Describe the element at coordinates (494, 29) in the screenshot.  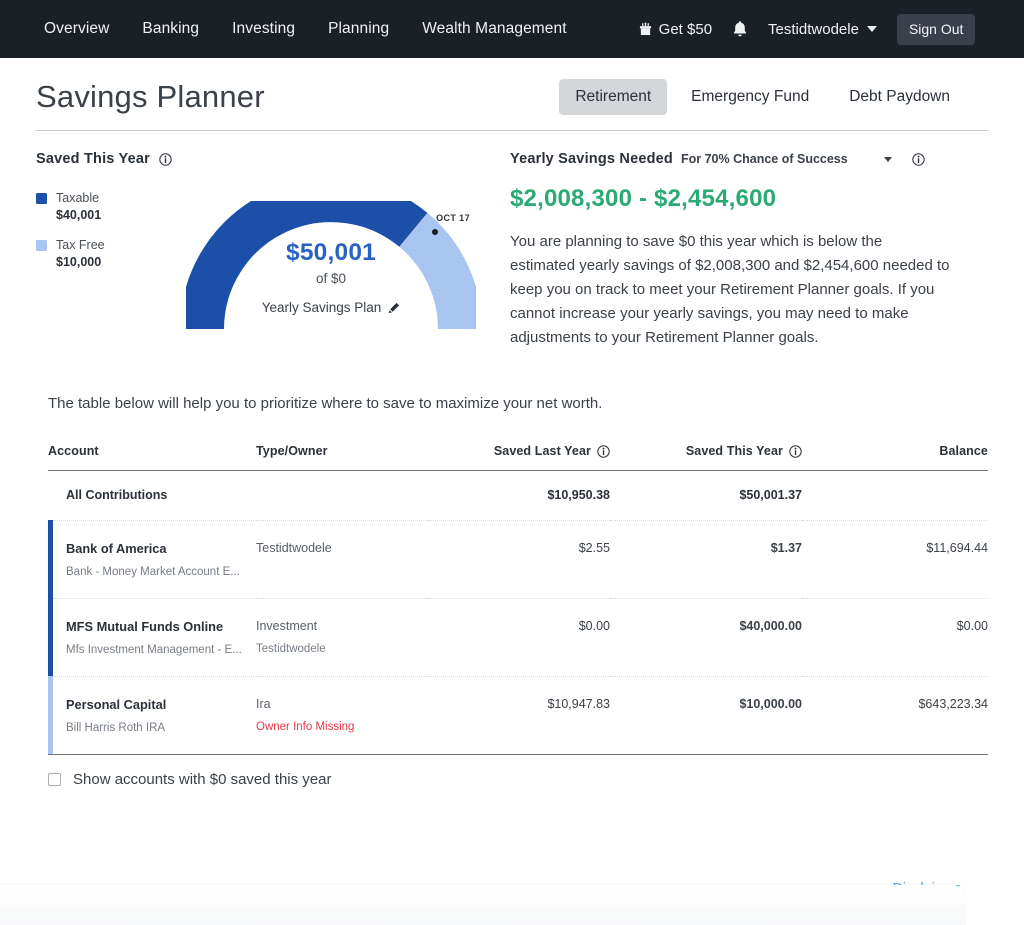
I see `nav-link-wealth-management: Wealth Management` at that location.